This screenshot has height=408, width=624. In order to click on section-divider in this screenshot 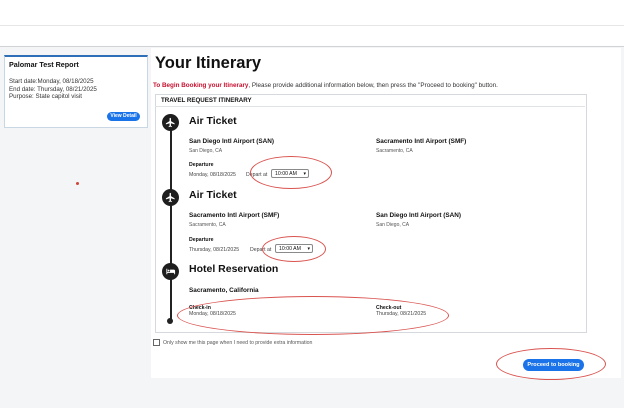, I will do `click(370, 106)`.